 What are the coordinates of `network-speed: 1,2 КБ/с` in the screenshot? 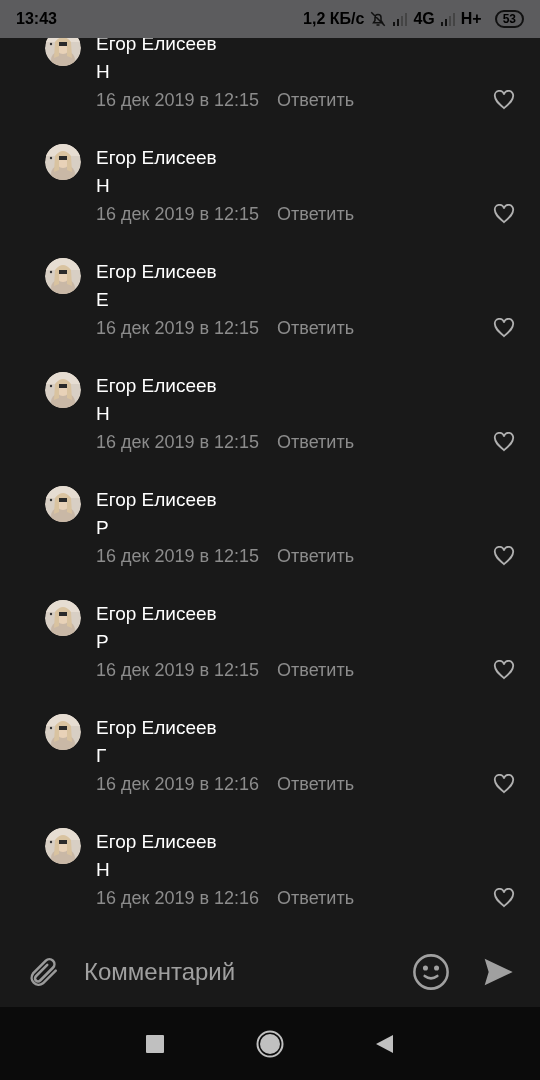 It's located at (334, 19).